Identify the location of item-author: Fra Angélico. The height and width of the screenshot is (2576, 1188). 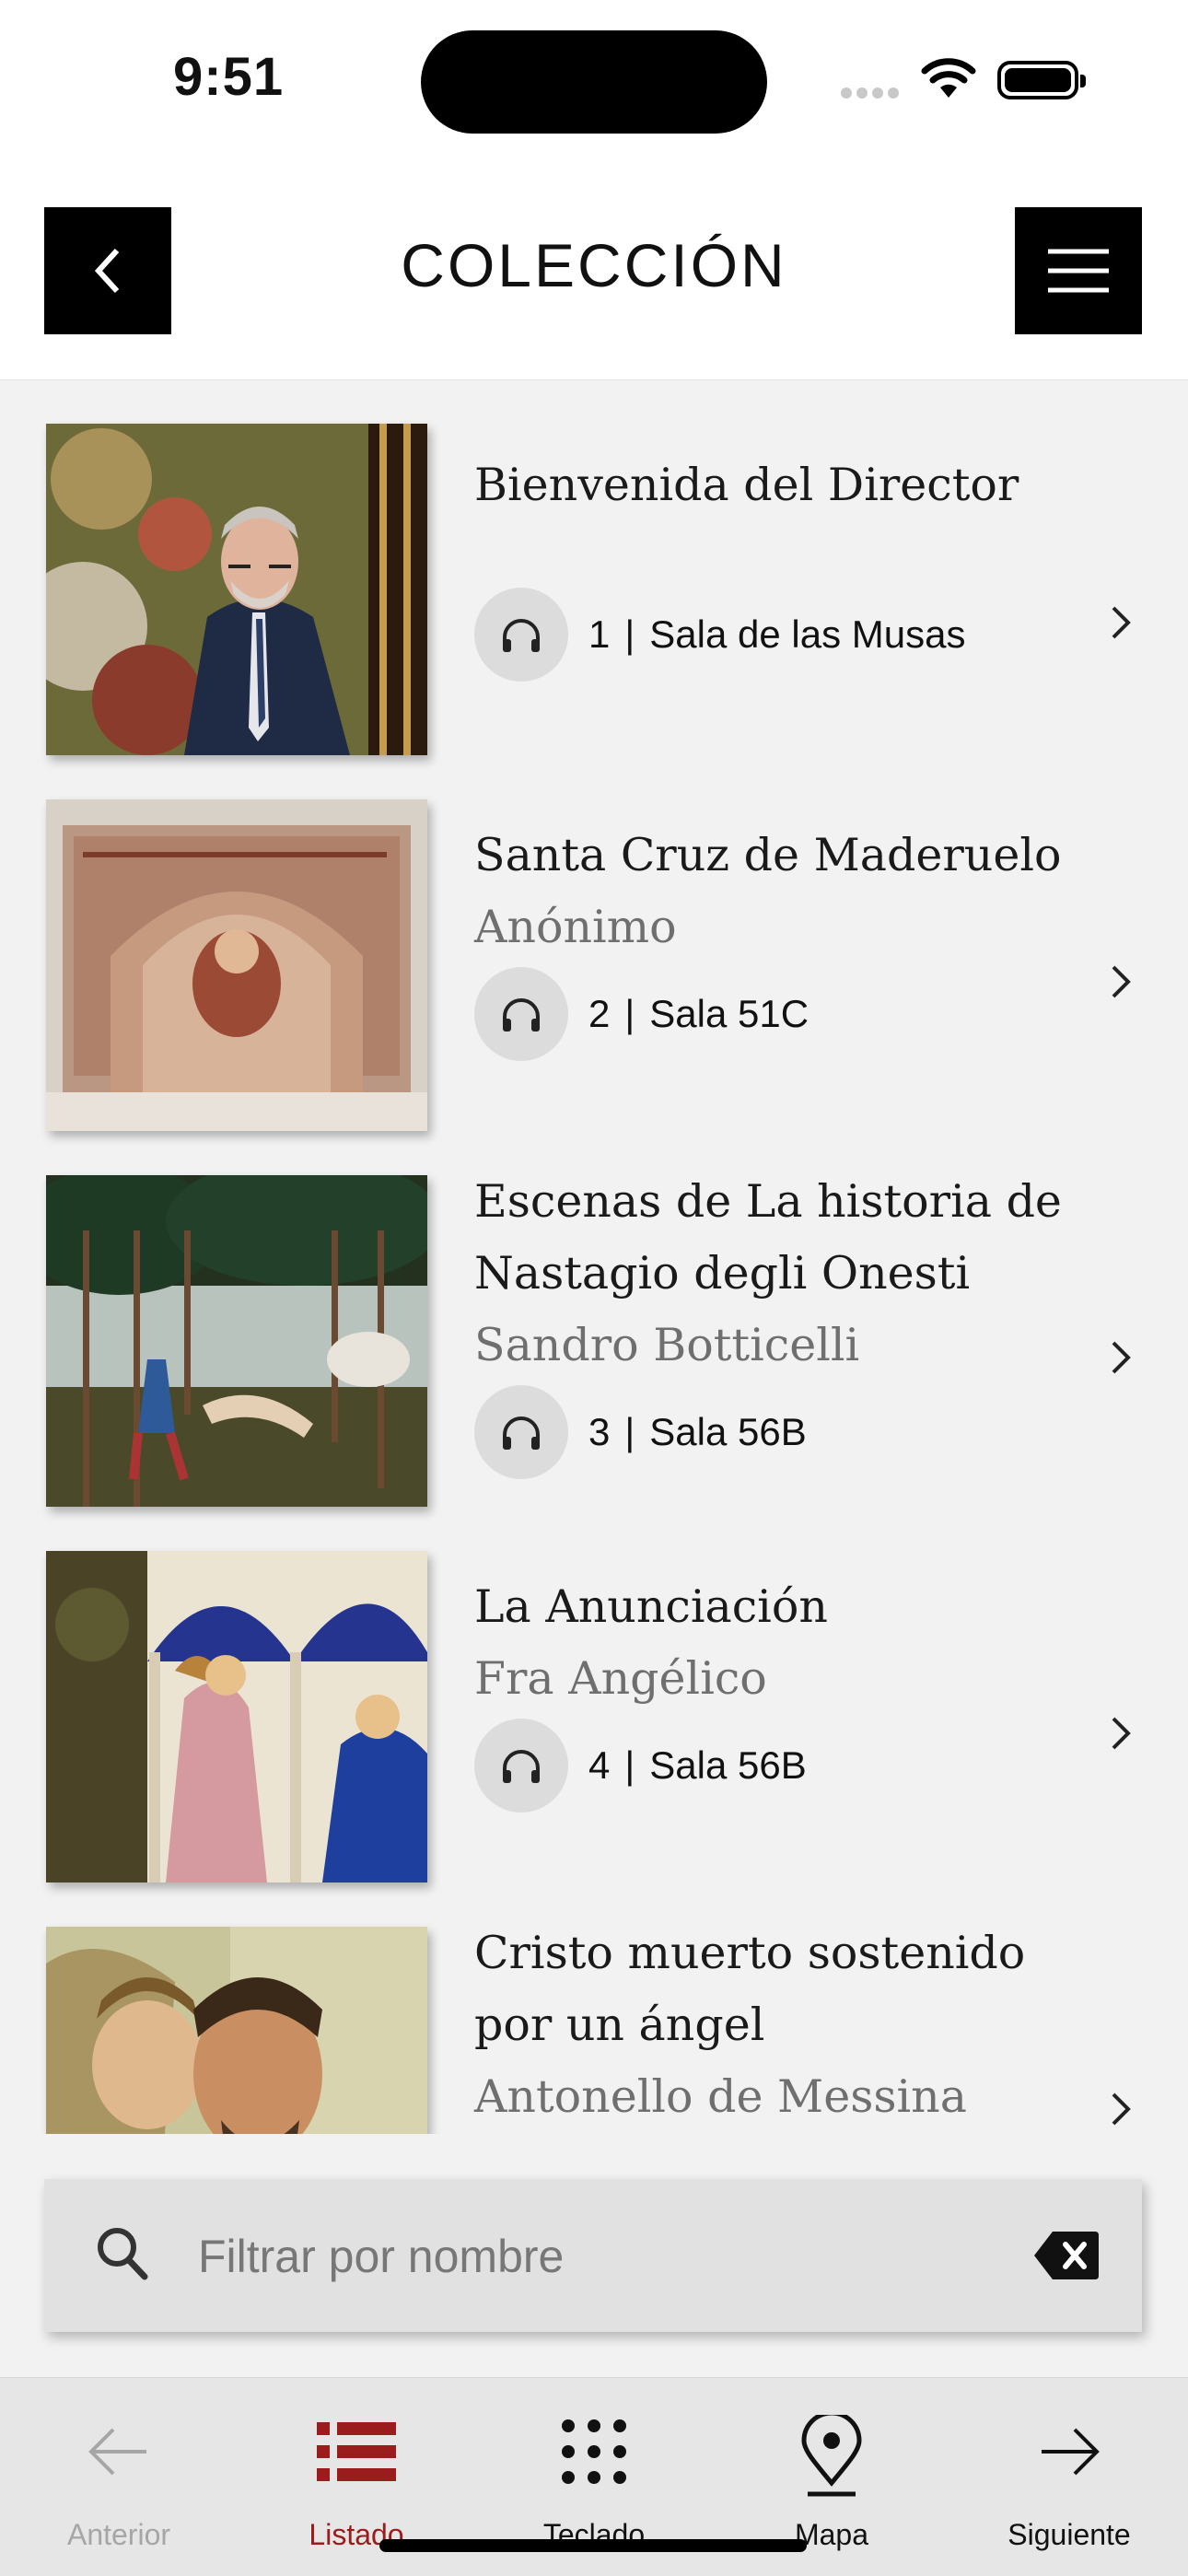
(620, 1678).